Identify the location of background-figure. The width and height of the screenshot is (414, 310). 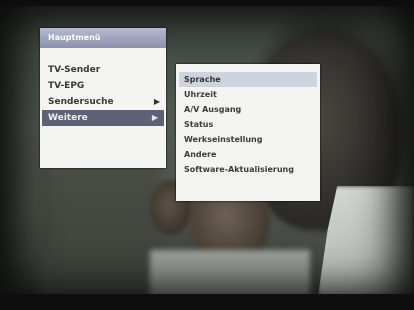
(100, 230).